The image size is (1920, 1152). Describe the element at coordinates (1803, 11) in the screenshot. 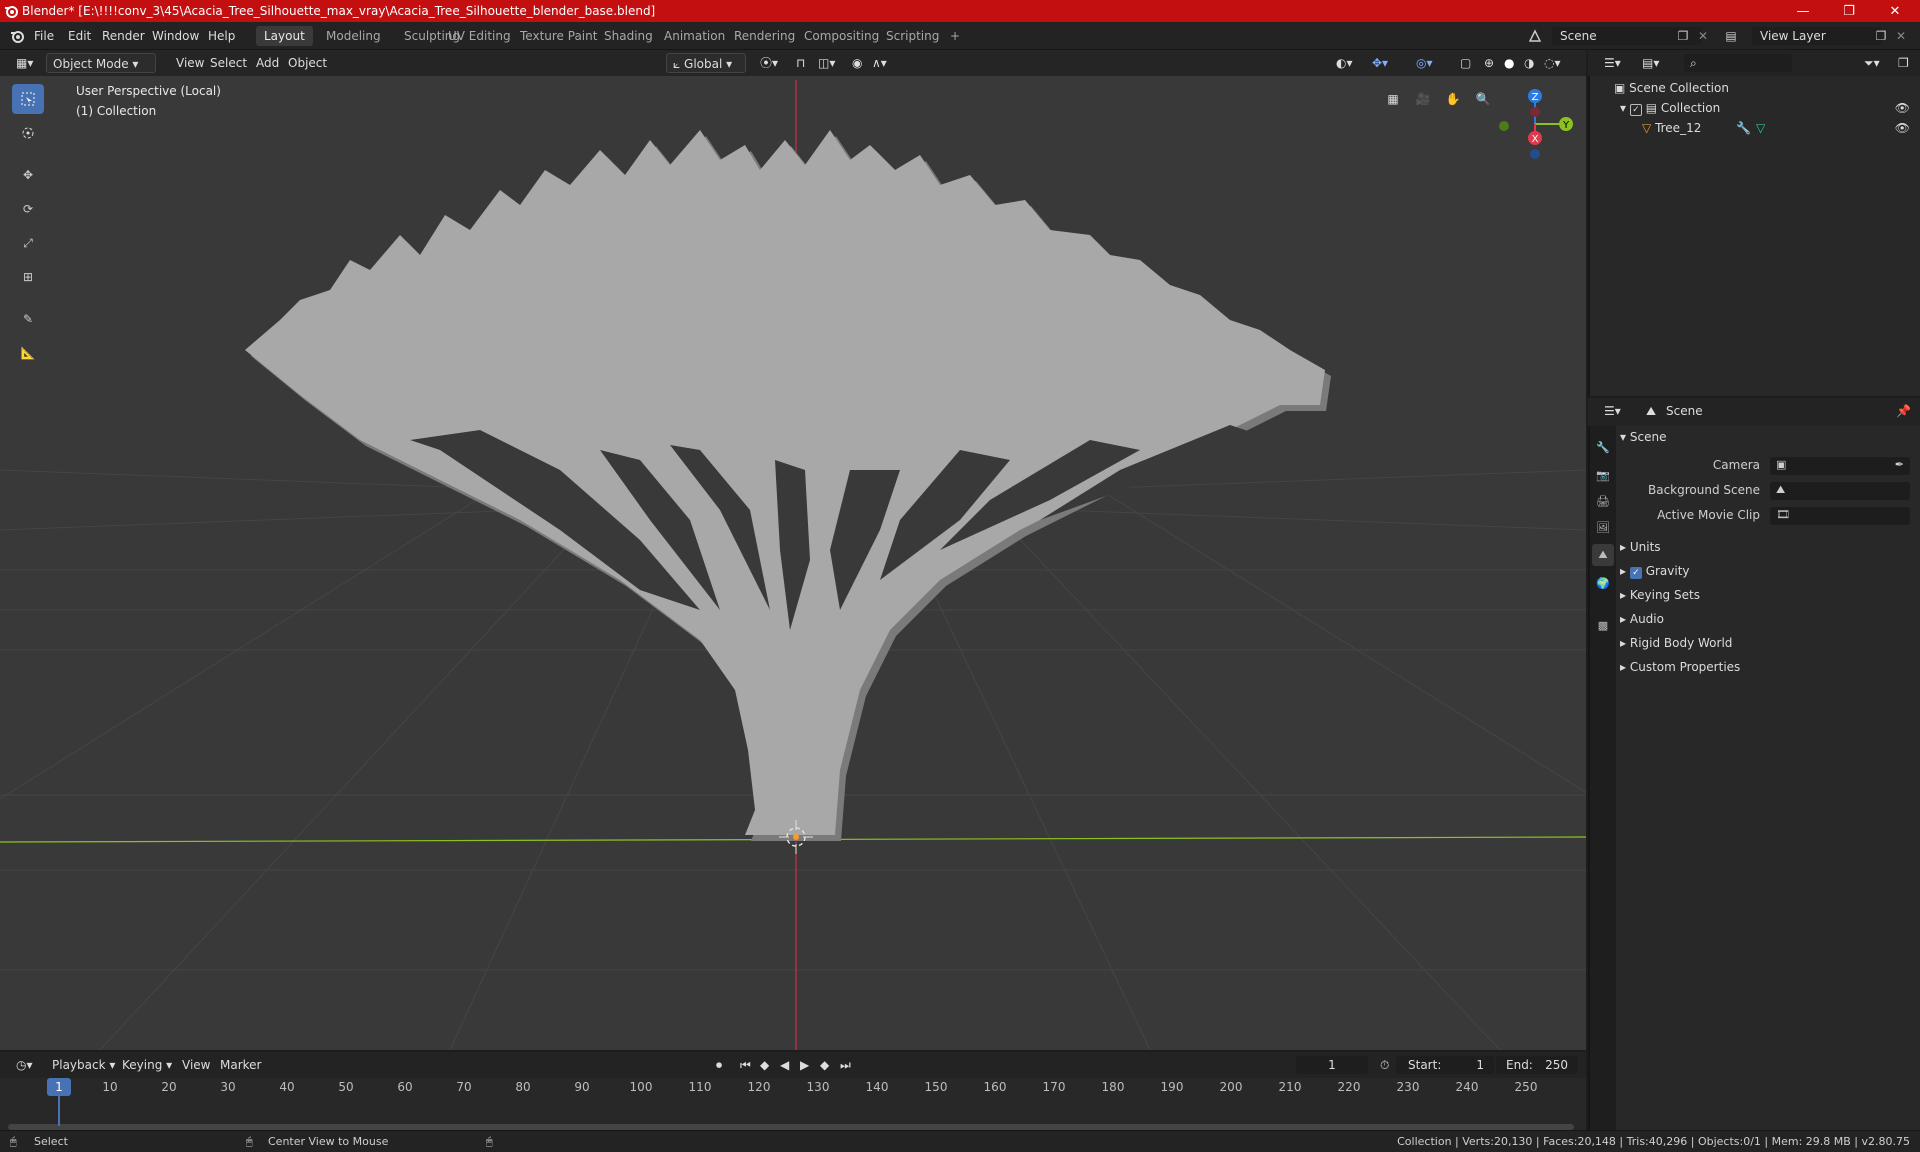

I see `minimize-button: —` at that location.